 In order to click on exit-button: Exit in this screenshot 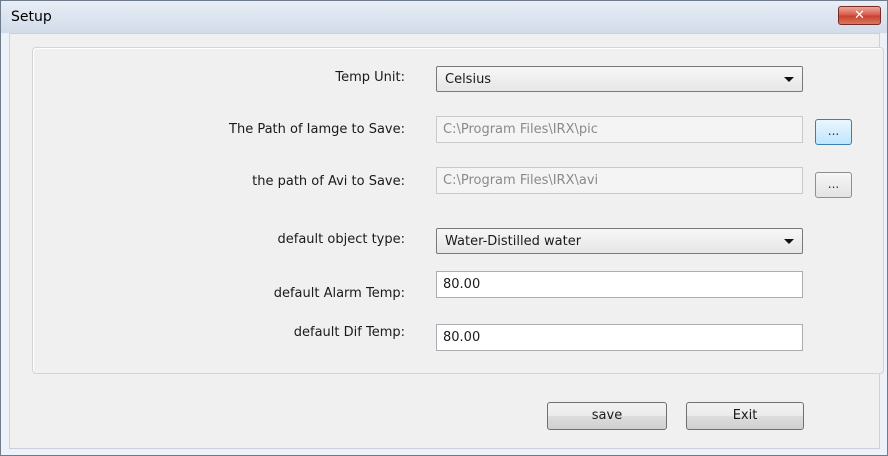, I will do `click(745, 416)`.